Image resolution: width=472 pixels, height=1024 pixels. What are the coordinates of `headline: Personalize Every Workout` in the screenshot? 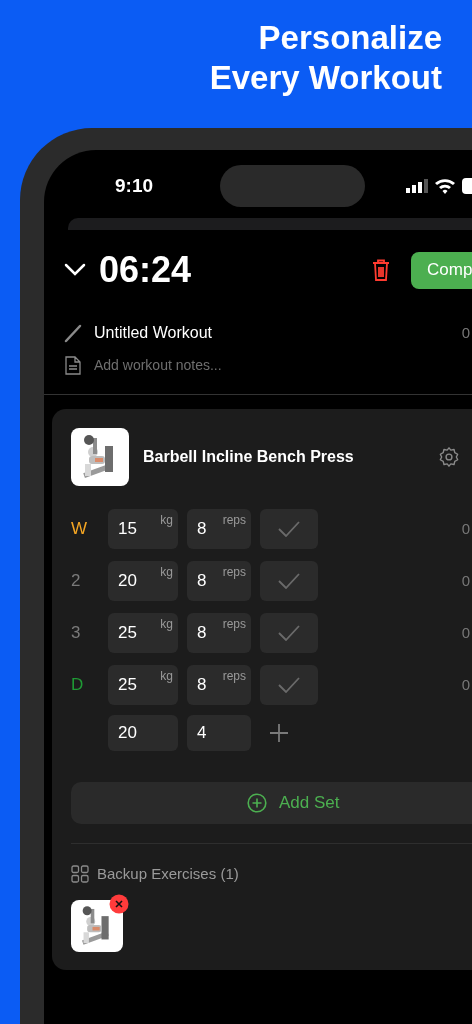 It's located at (325, 58).